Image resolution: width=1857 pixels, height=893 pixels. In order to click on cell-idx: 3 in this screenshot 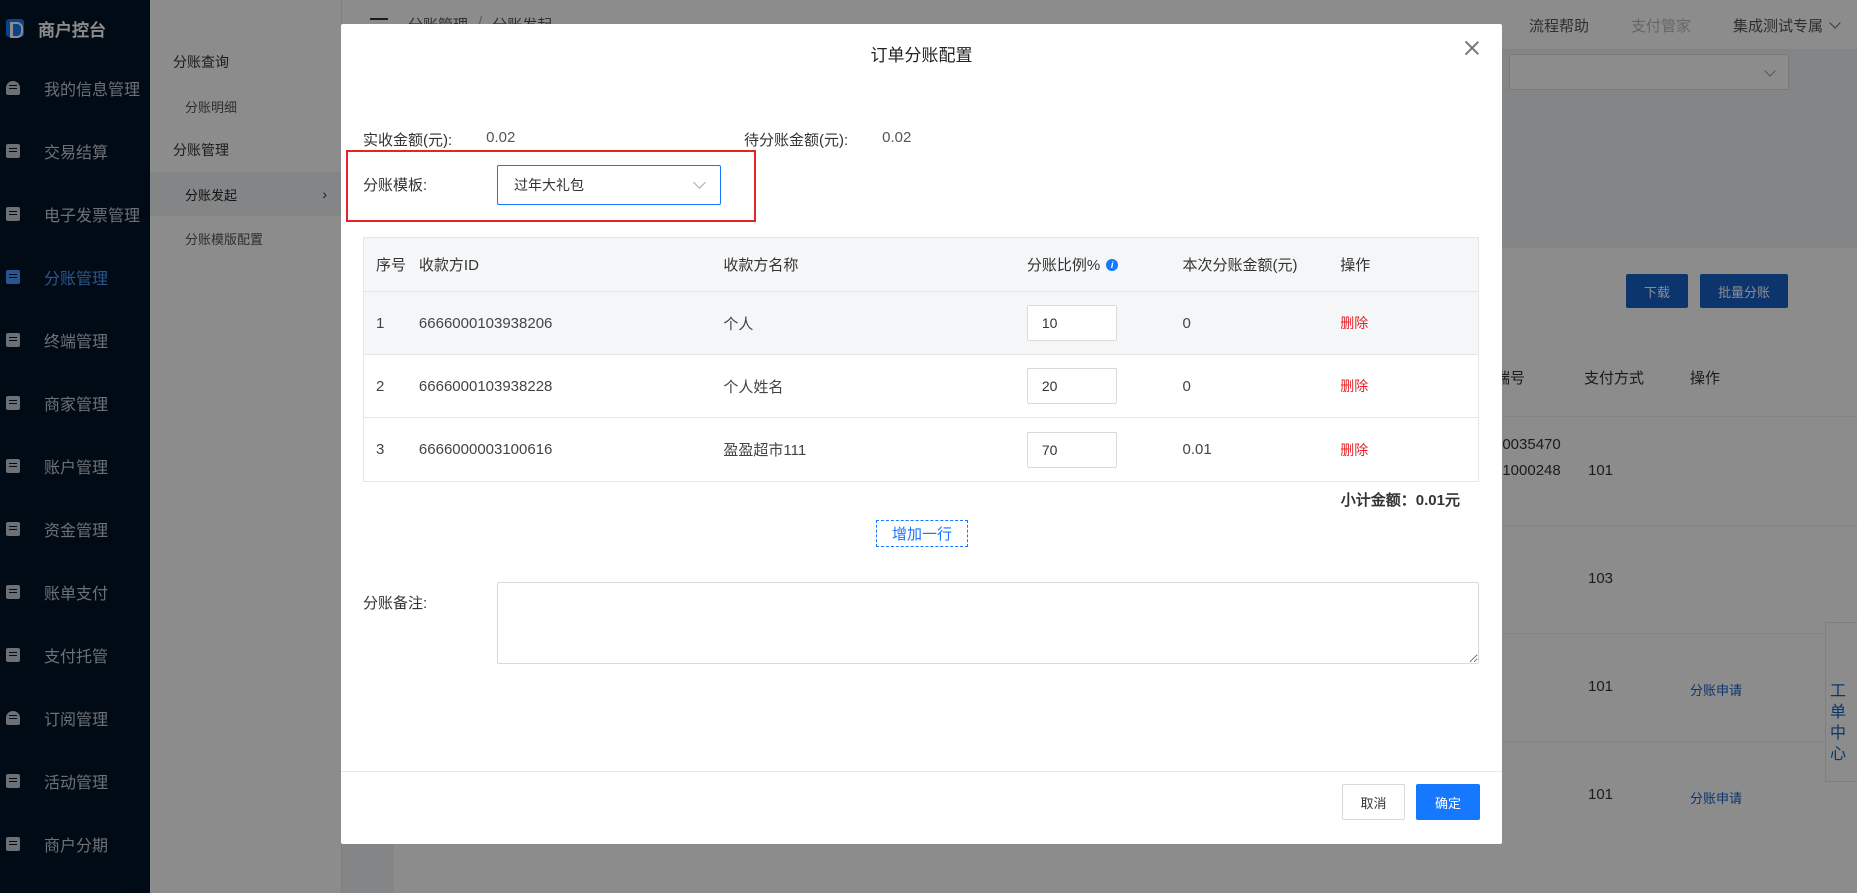, I will do `click(380, 449)`.